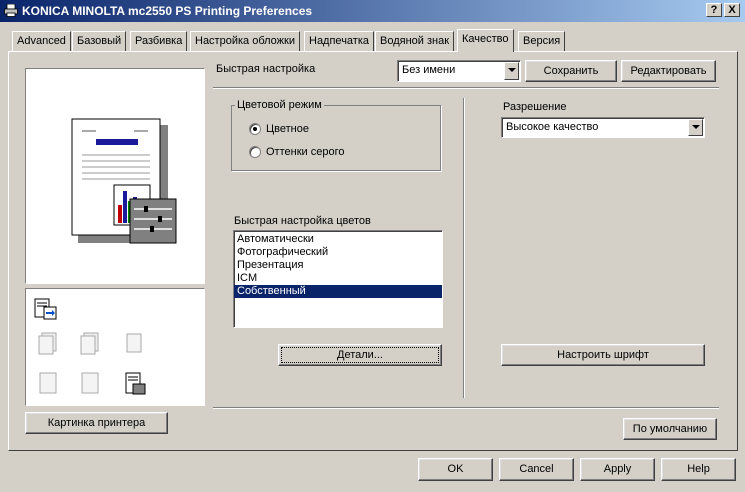  I want to click on tab-quality: Качество, so click(485, 40).